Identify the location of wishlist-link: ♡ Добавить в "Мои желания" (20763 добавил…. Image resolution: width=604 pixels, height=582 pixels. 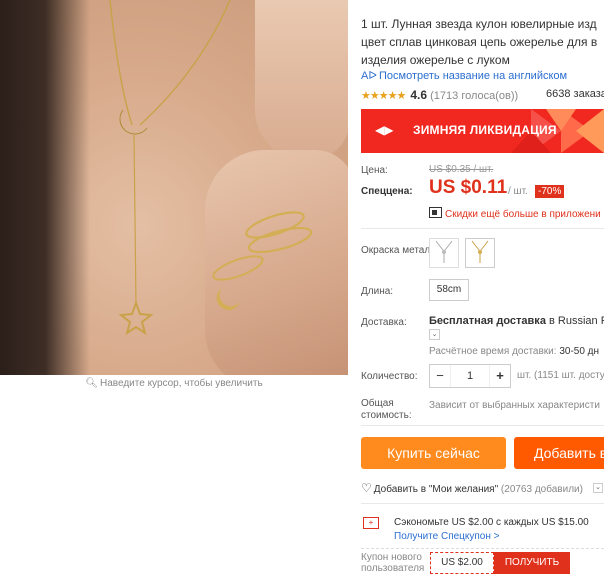
(472, 488).